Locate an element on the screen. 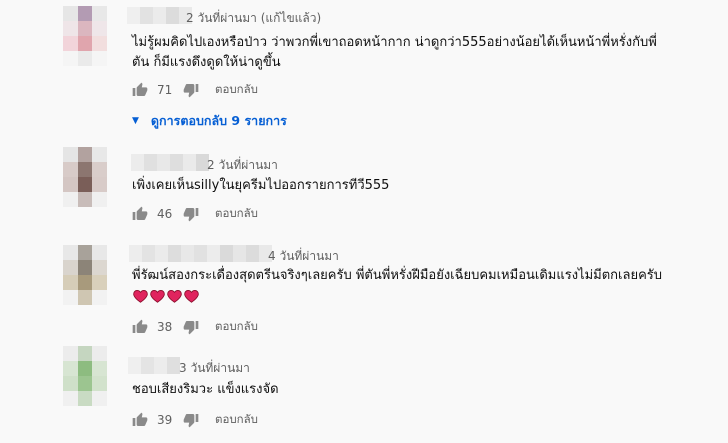  caret-down-icon: ▼ is located at coordinates (135, 121).